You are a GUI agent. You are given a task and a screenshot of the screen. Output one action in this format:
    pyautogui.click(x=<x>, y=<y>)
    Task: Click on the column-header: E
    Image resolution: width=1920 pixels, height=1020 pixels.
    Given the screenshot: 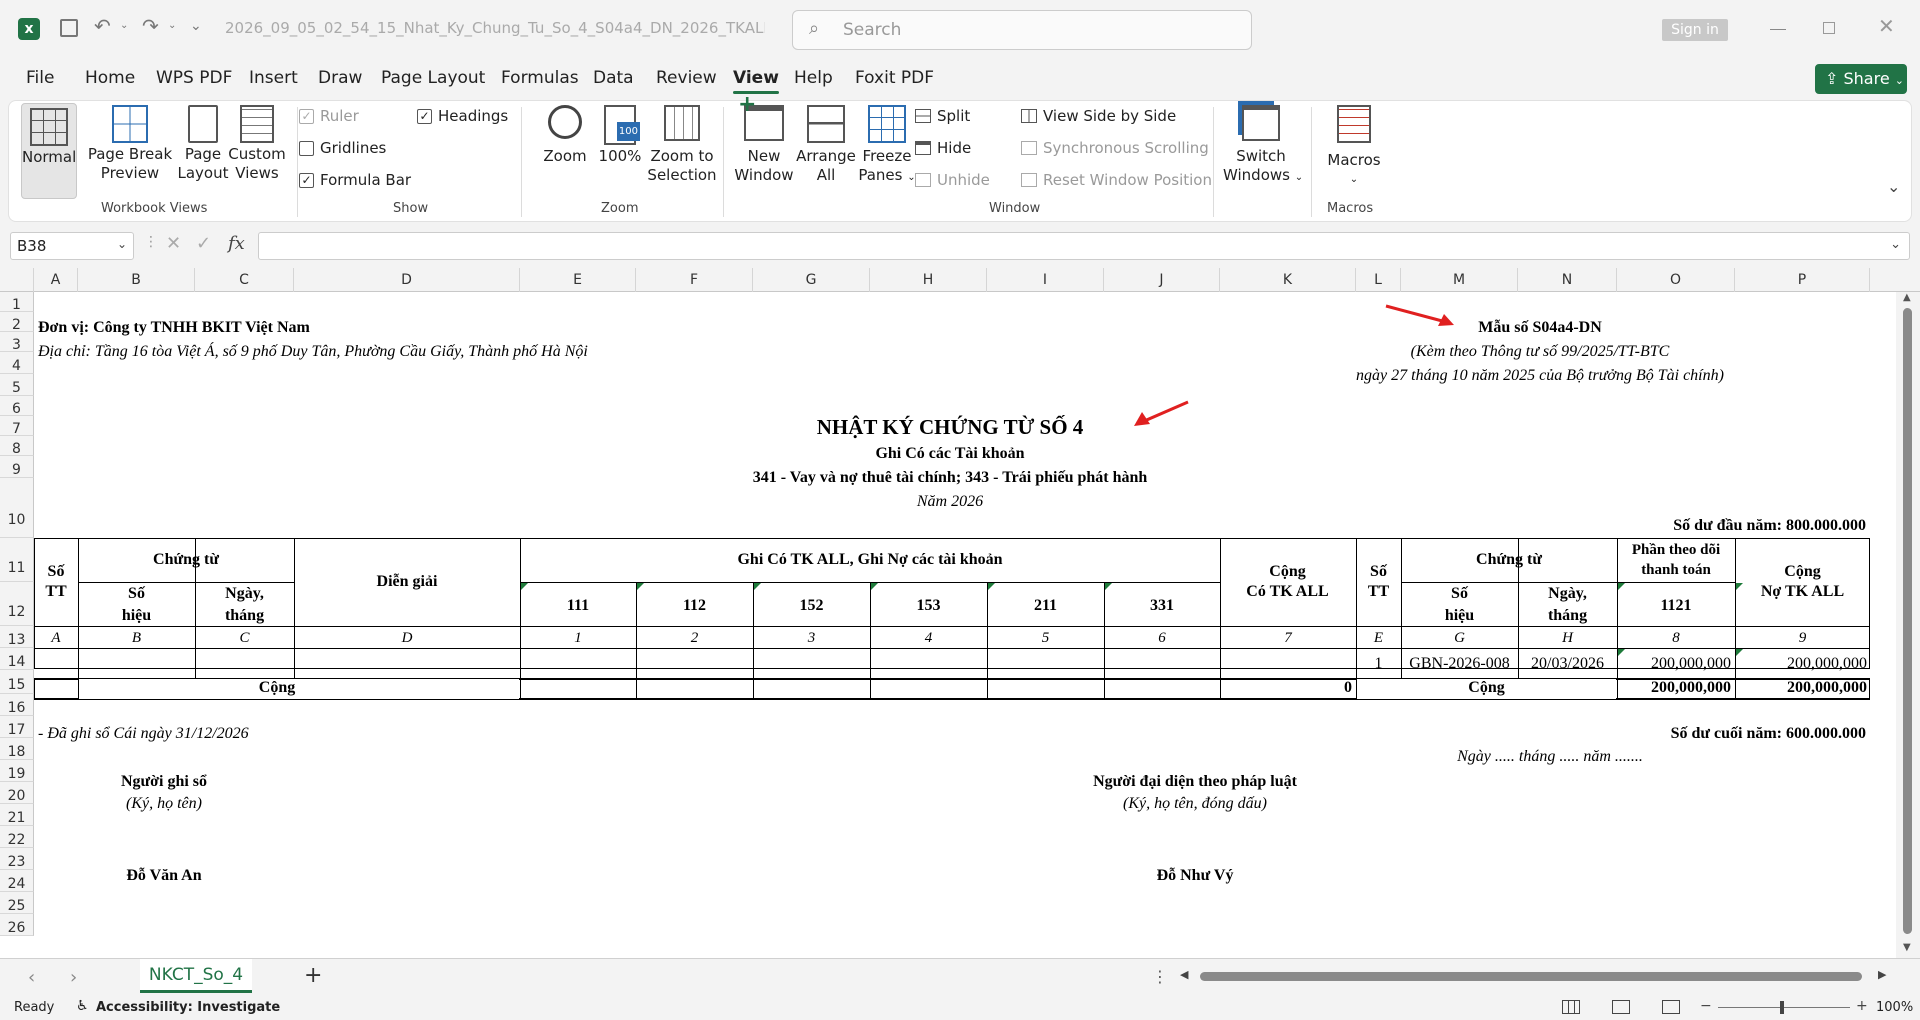 What is the action you would take?
    pyautogui.click(x=578, y=280)
    